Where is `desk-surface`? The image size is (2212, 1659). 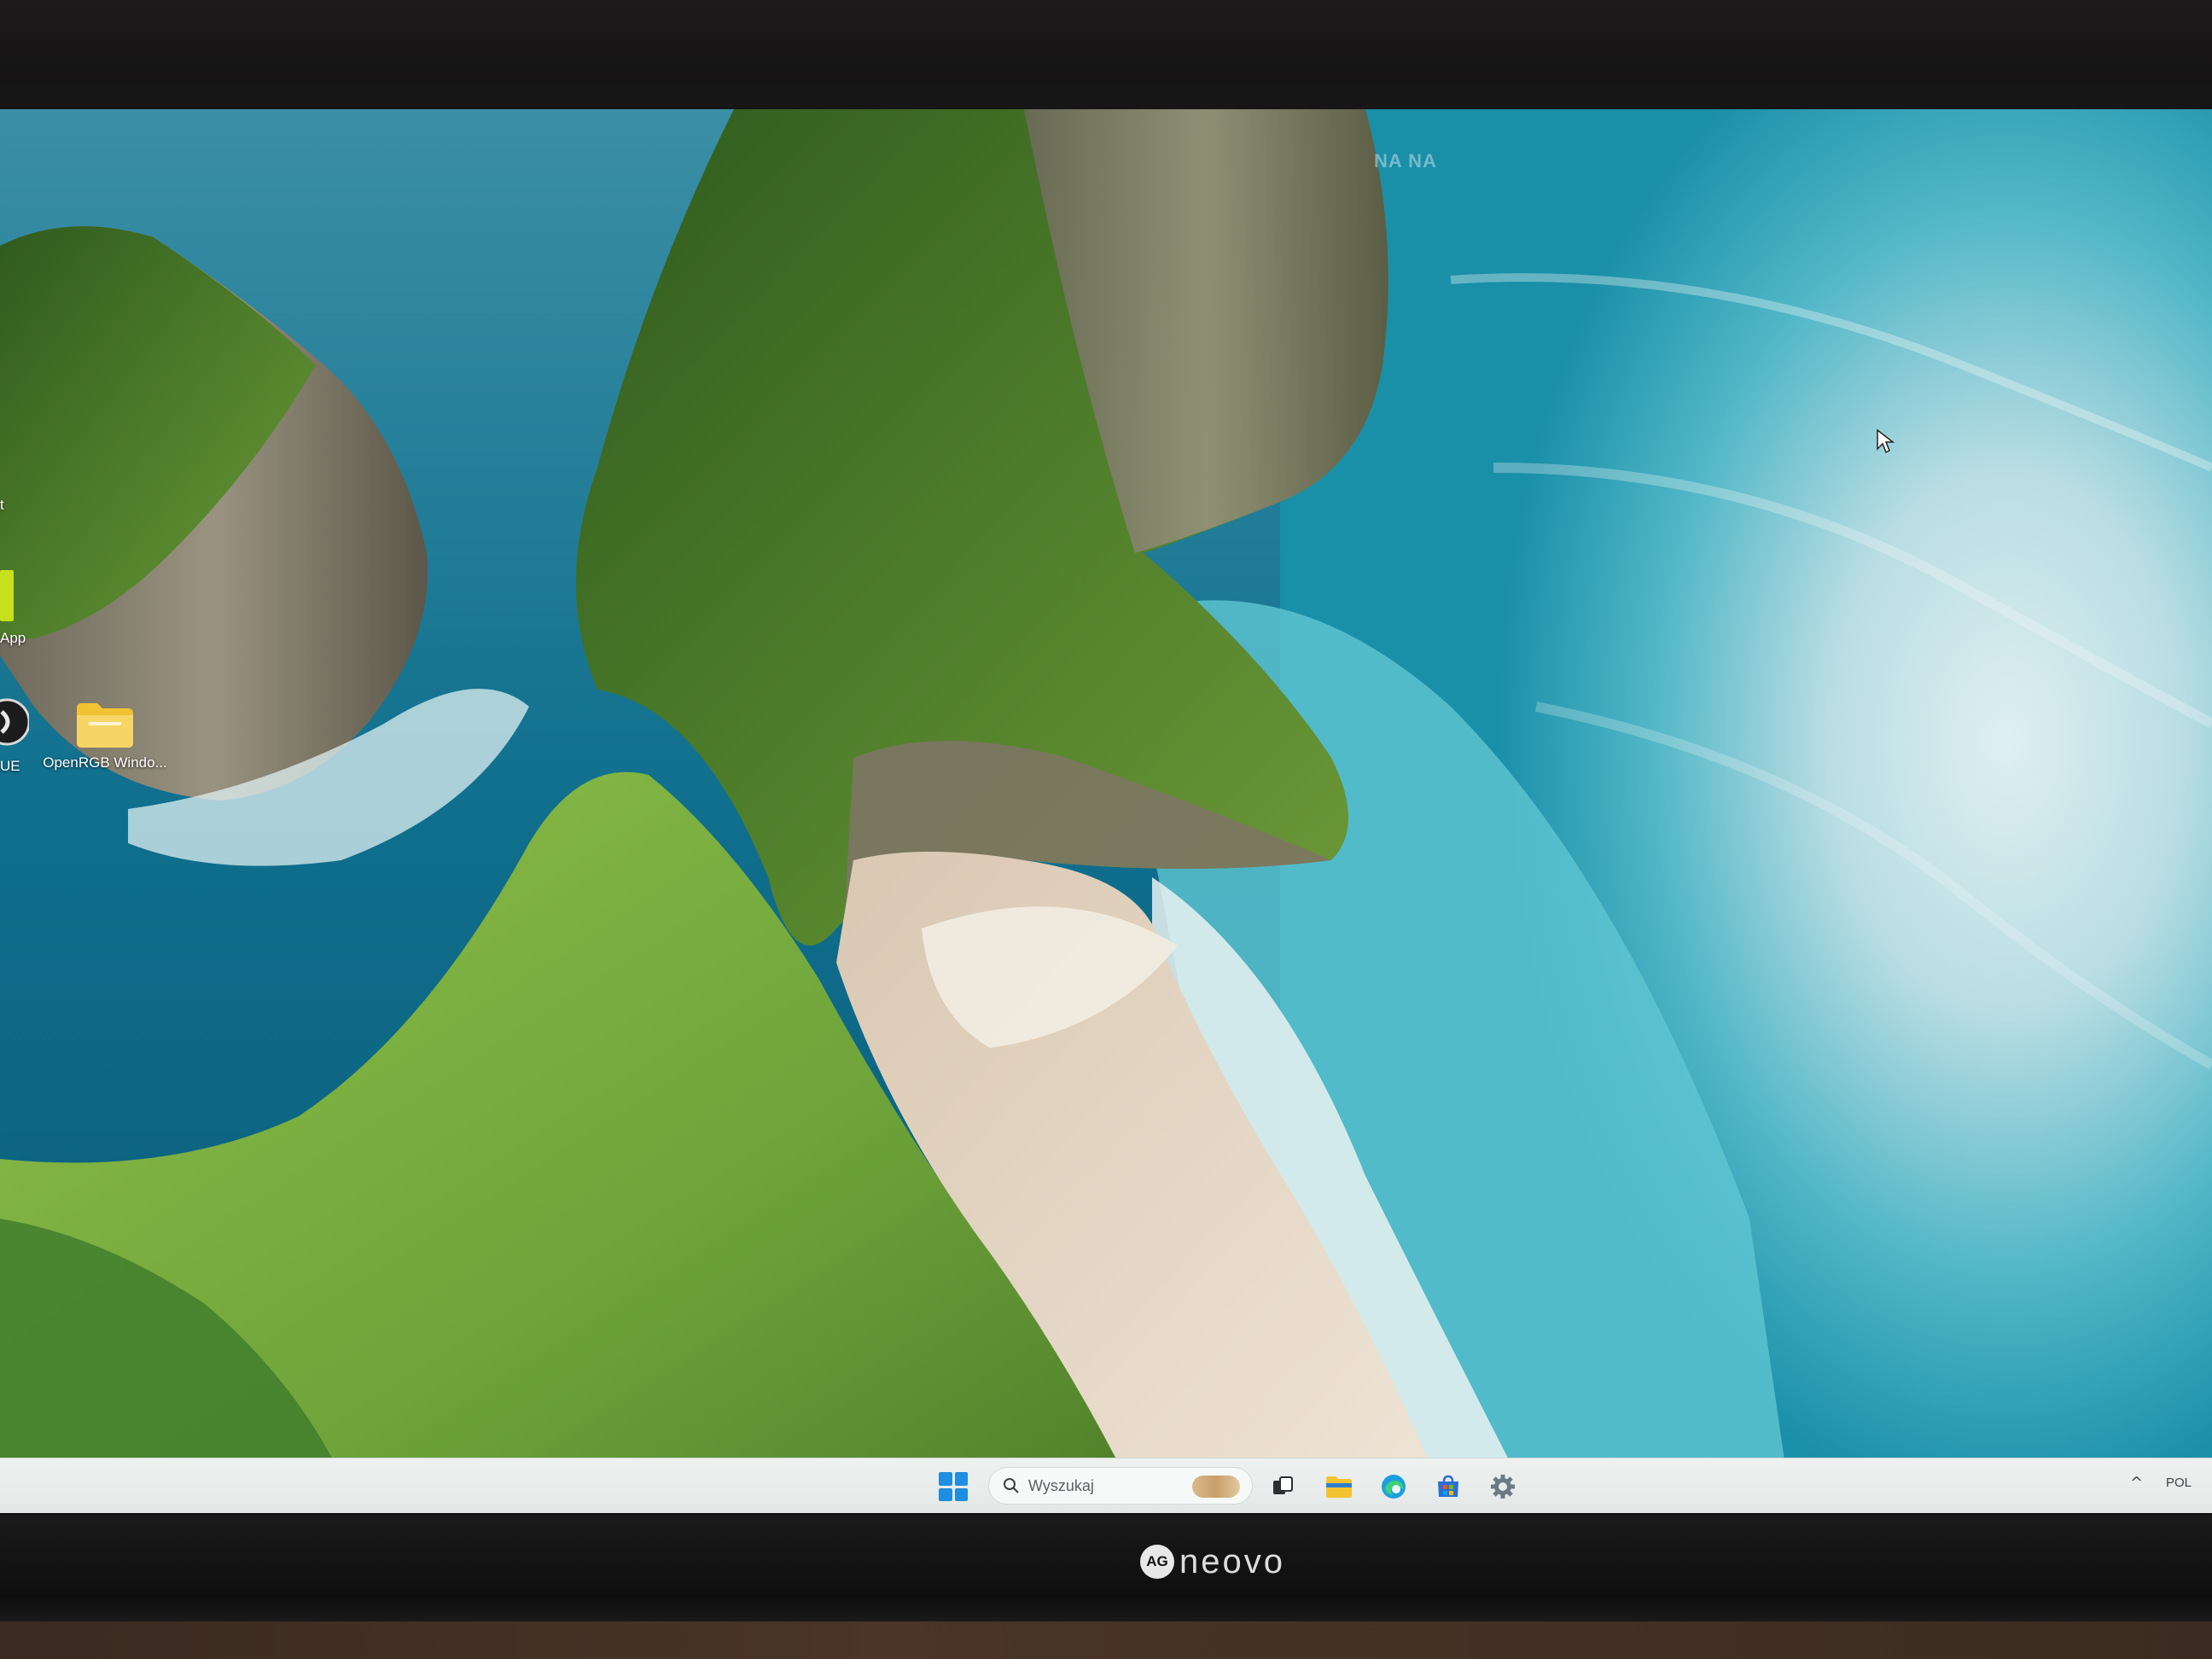 desk-surface is located at coordinates (1106, 1640).